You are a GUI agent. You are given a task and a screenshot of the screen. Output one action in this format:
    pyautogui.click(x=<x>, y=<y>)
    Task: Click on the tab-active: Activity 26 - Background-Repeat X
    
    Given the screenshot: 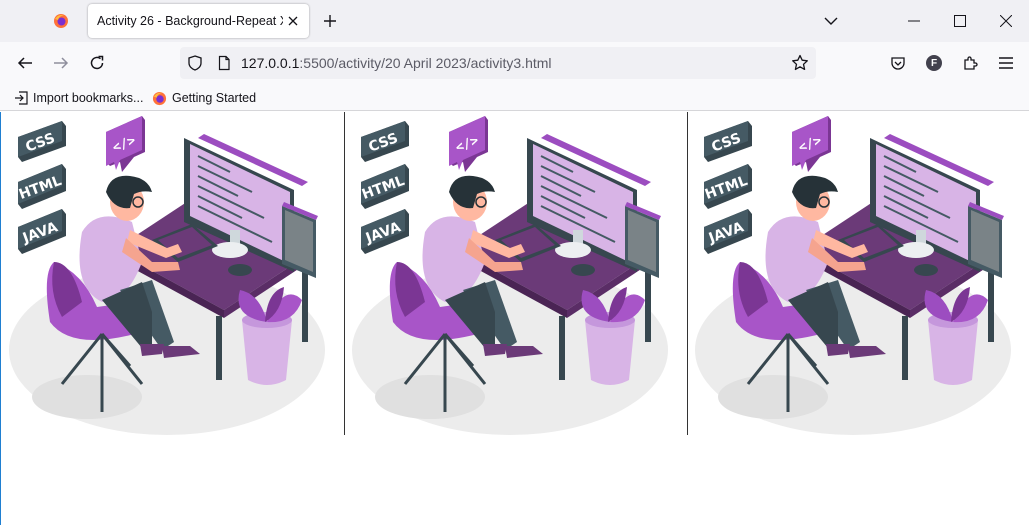 What is the action you would take?
    pyautogui.click(x=198, y=21)
    